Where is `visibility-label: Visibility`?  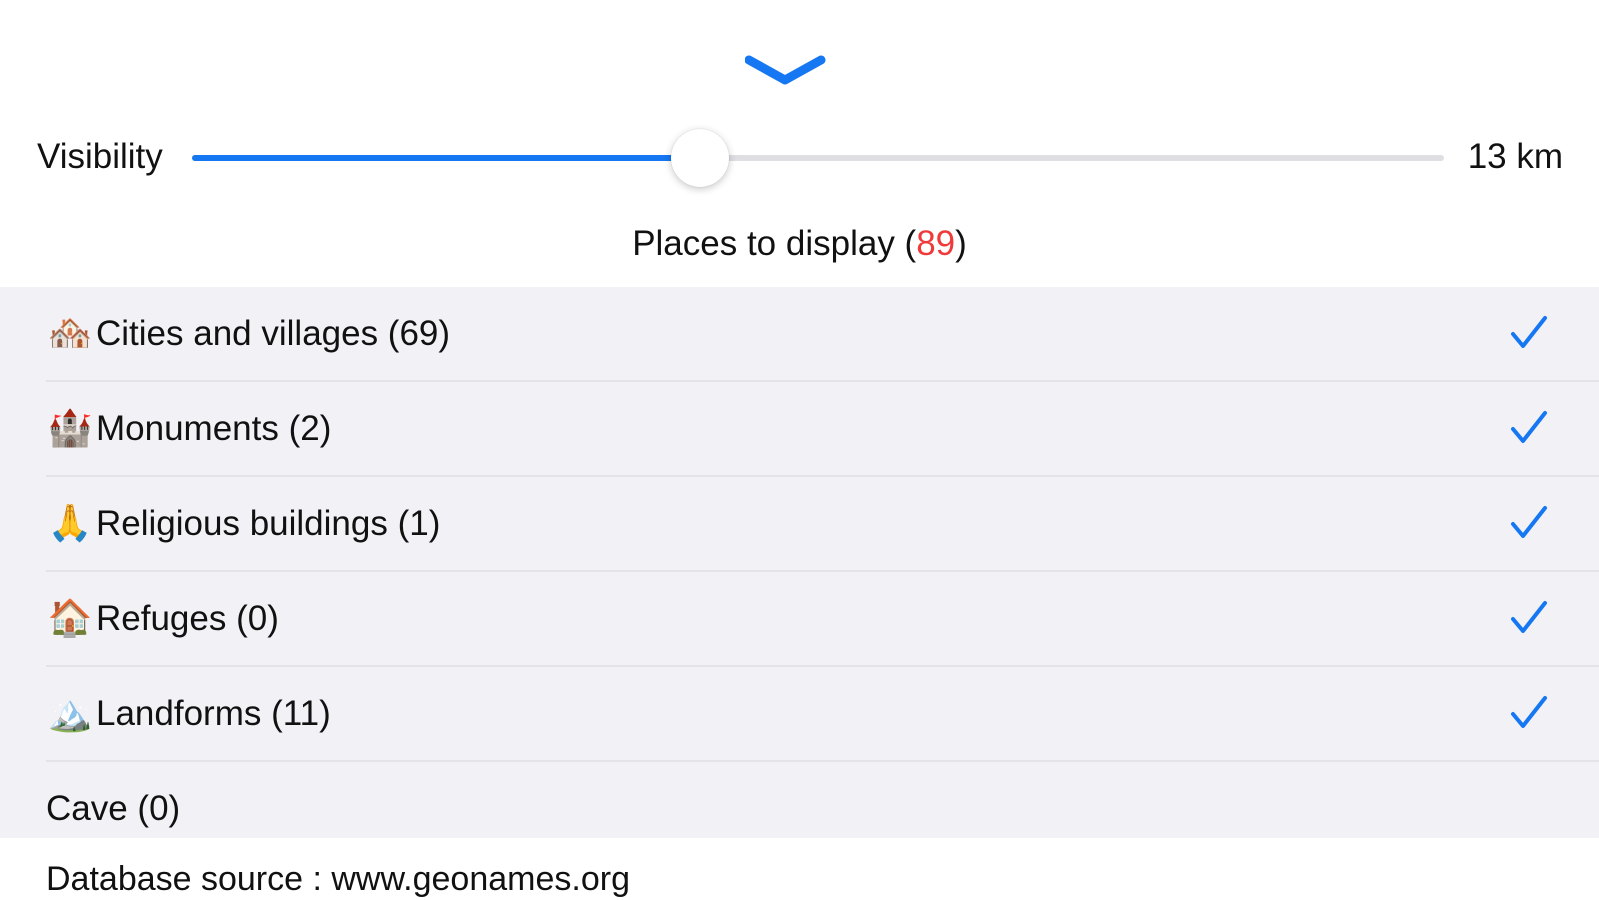
visibility-label: Visibility is located at coordinates (100, 156).